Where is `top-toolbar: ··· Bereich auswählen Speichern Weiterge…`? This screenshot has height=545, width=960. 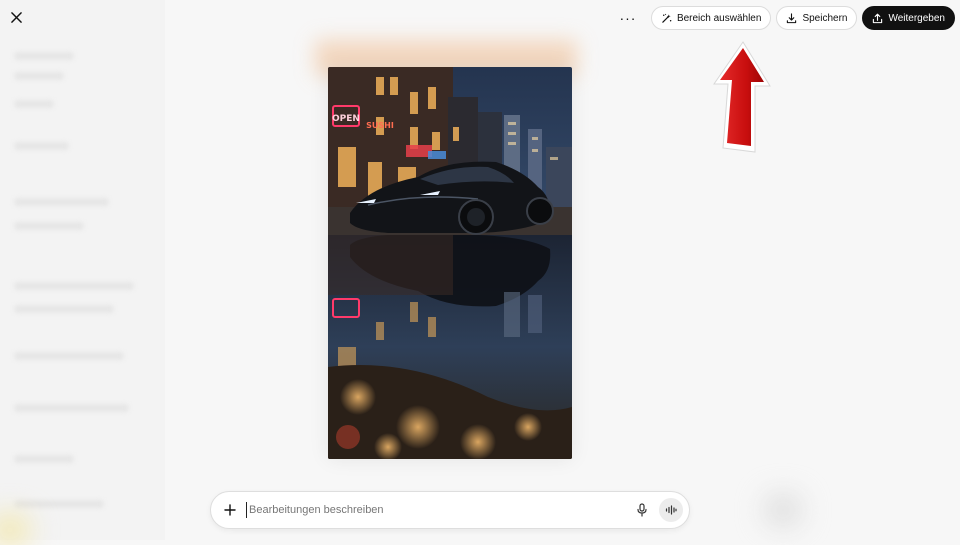 top-toolbar: ··· Bereich auswählen Speichern Weiterge… is located at coordinates (784, 18).